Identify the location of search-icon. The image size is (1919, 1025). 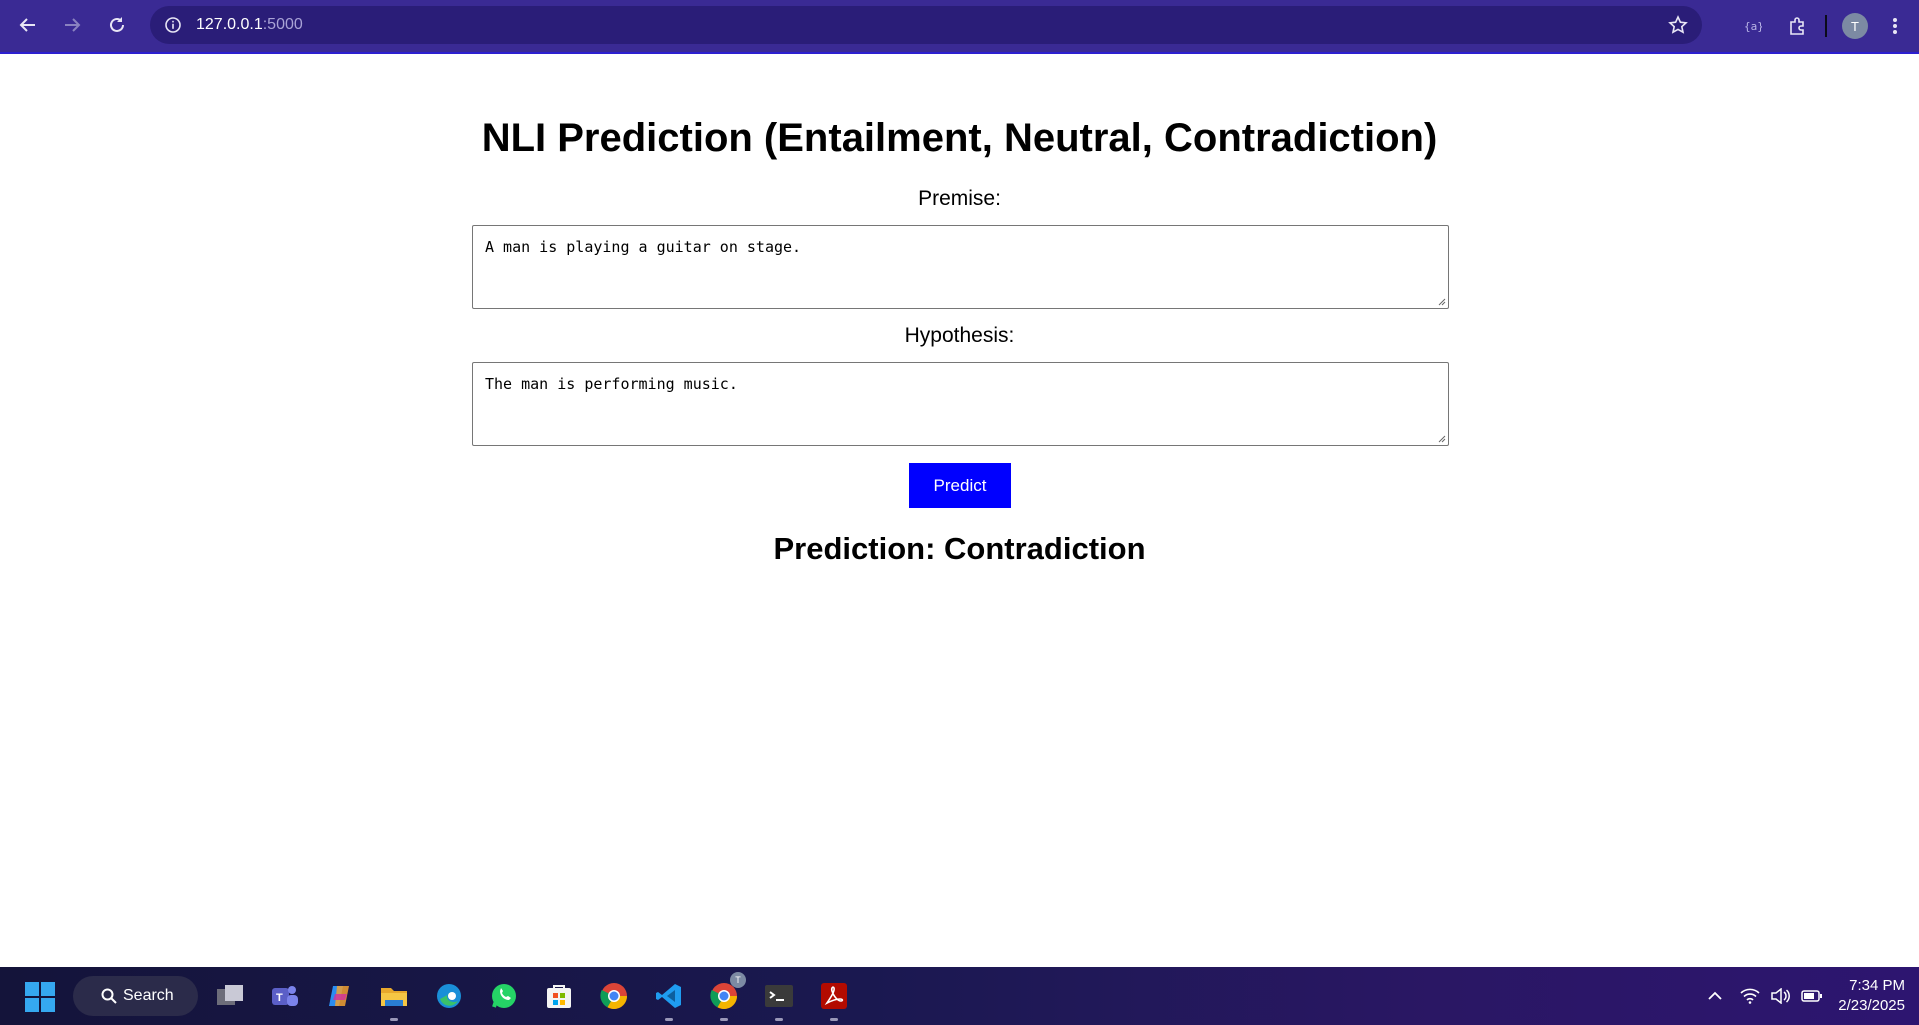
(109, 996).